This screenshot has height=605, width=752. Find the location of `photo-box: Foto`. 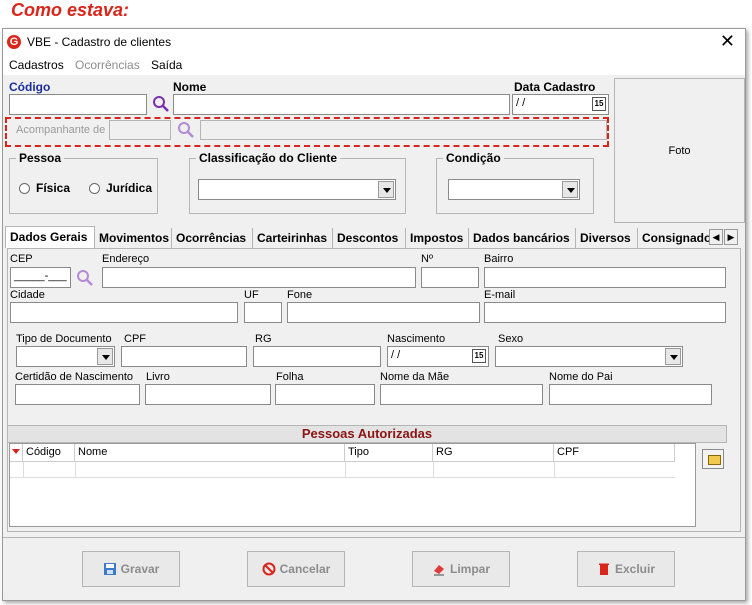

photo-box: Foto is located at coordinates (679, 150).